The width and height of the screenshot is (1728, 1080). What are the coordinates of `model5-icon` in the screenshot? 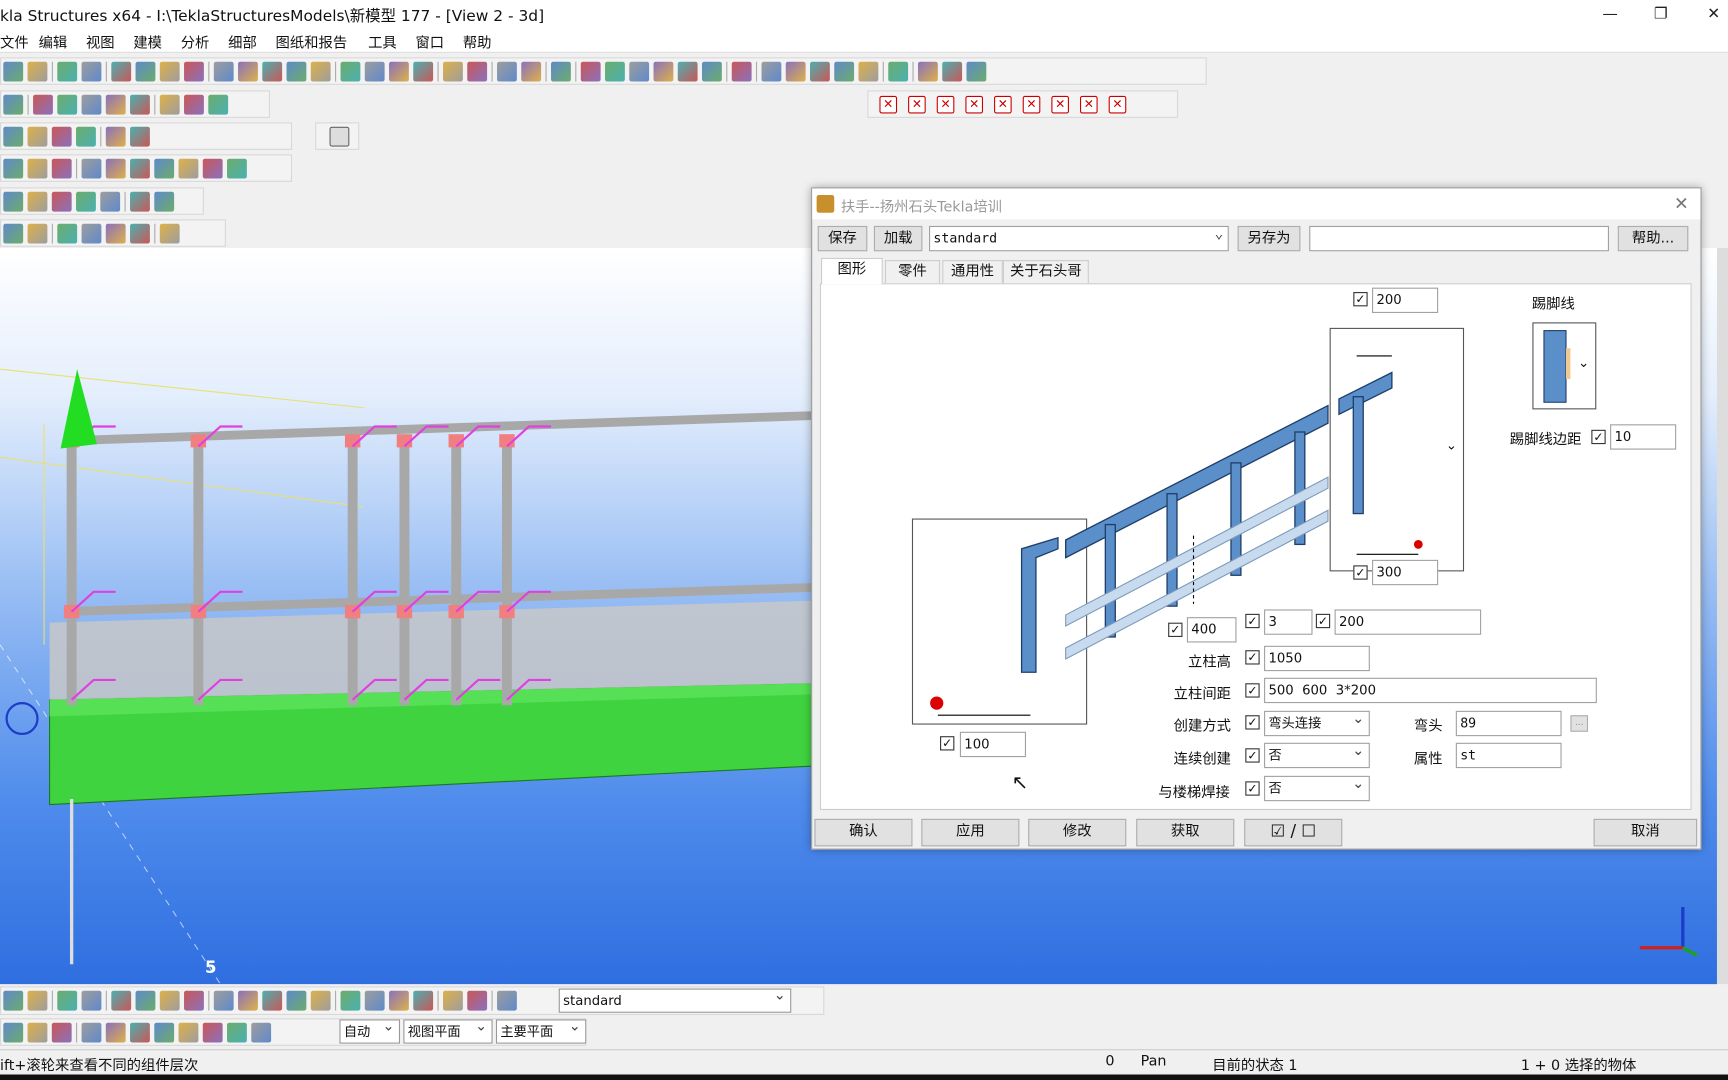 It's located at (868, 71).